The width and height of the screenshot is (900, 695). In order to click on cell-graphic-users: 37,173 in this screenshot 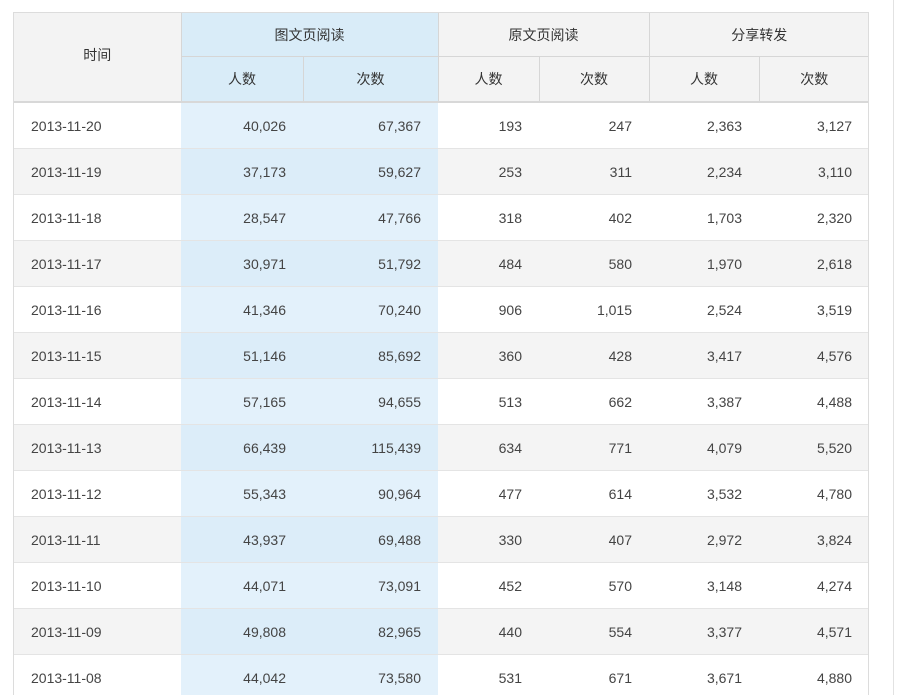, I will do `click(242, 171)`.